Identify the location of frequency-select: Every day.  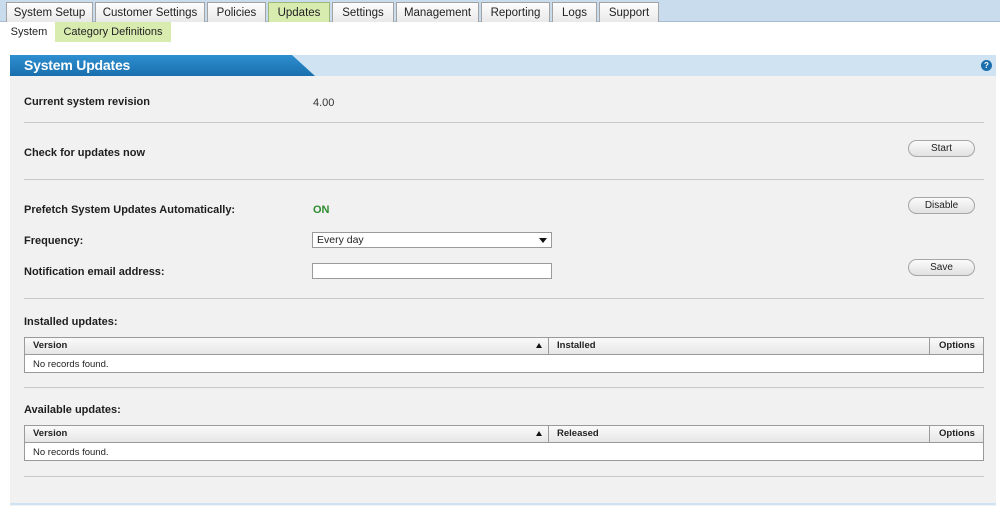
(432, 240).